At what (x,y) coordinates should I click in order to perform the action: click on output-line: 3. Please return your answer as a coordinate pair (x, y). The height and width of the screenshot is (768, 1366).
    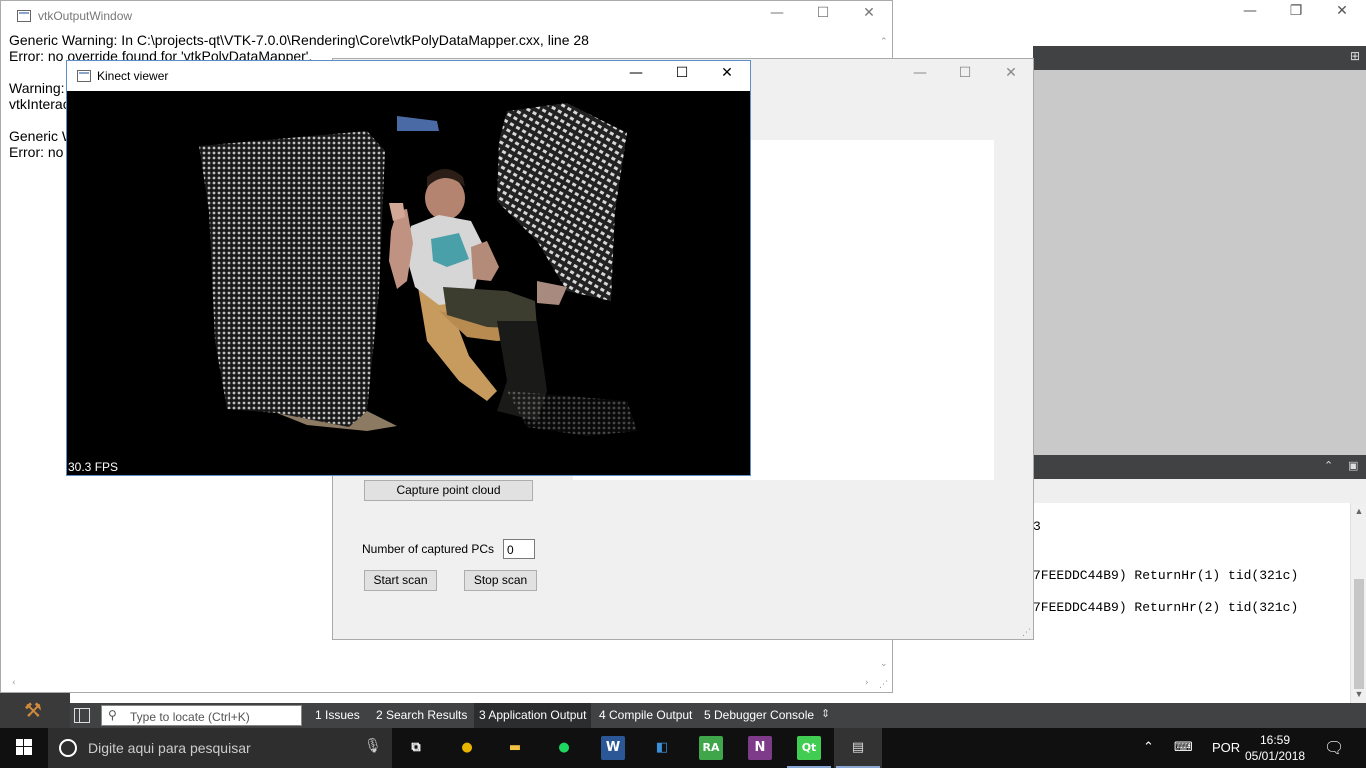
    Looking at the image, I should click on (1037, 526).